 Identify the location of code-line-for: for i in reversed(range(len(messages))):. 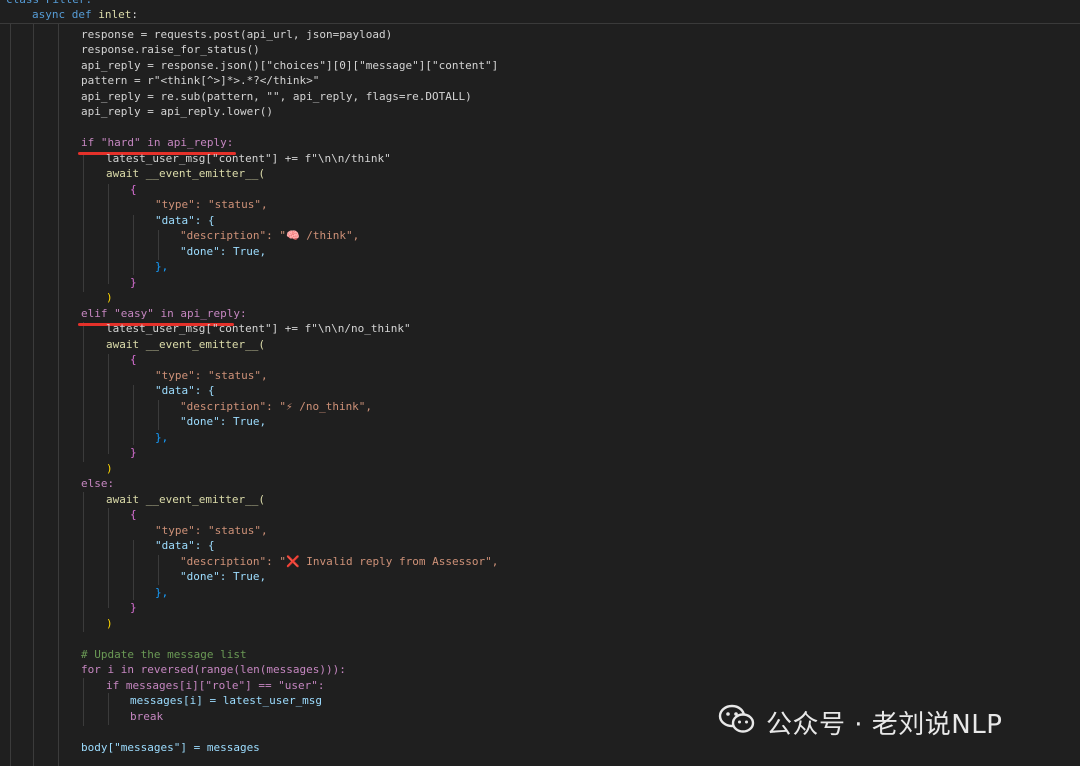
(213, 669).